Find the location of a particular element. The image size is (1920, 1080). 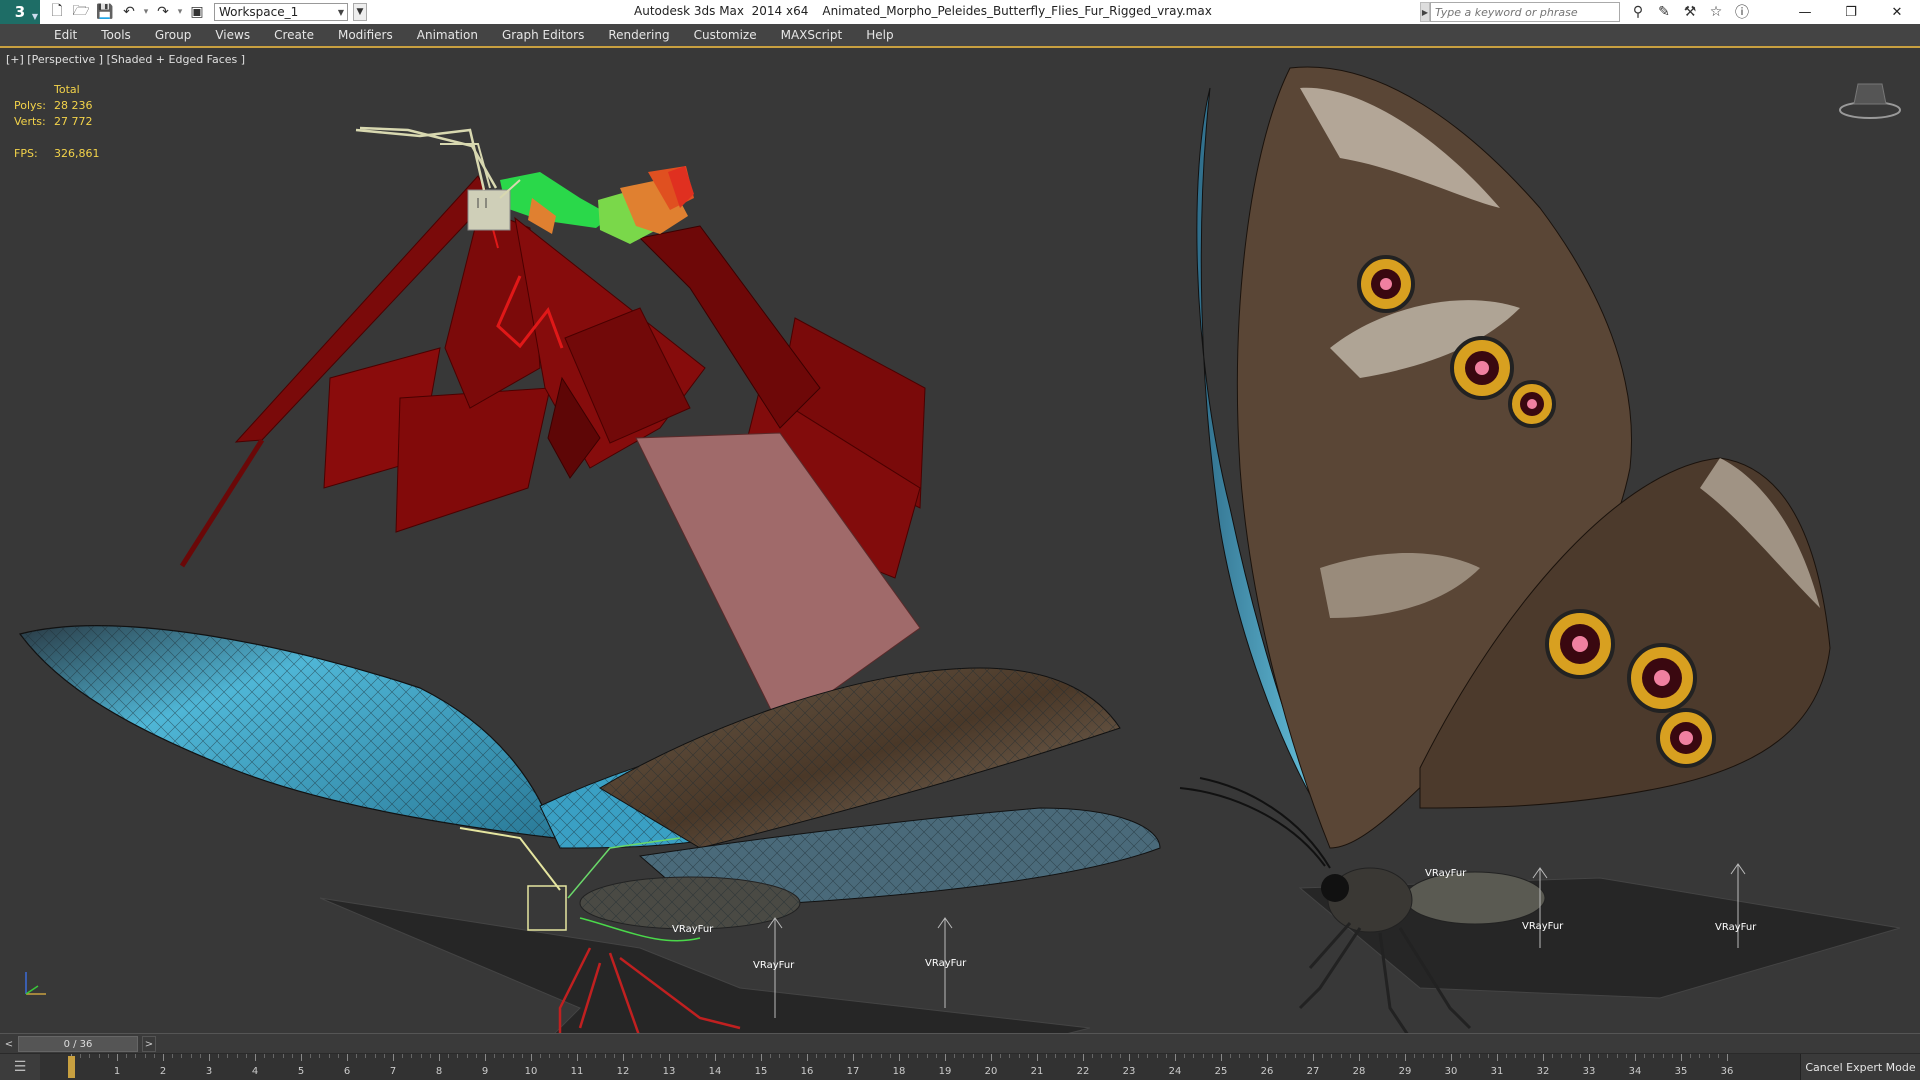

menu-maxscript: MAXScript is located at coordinates (812, 35).